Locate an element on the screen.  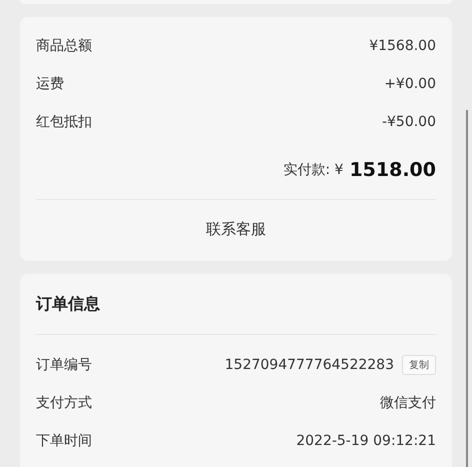
section-title: 订单信息 is located at coordinates (68, 303).